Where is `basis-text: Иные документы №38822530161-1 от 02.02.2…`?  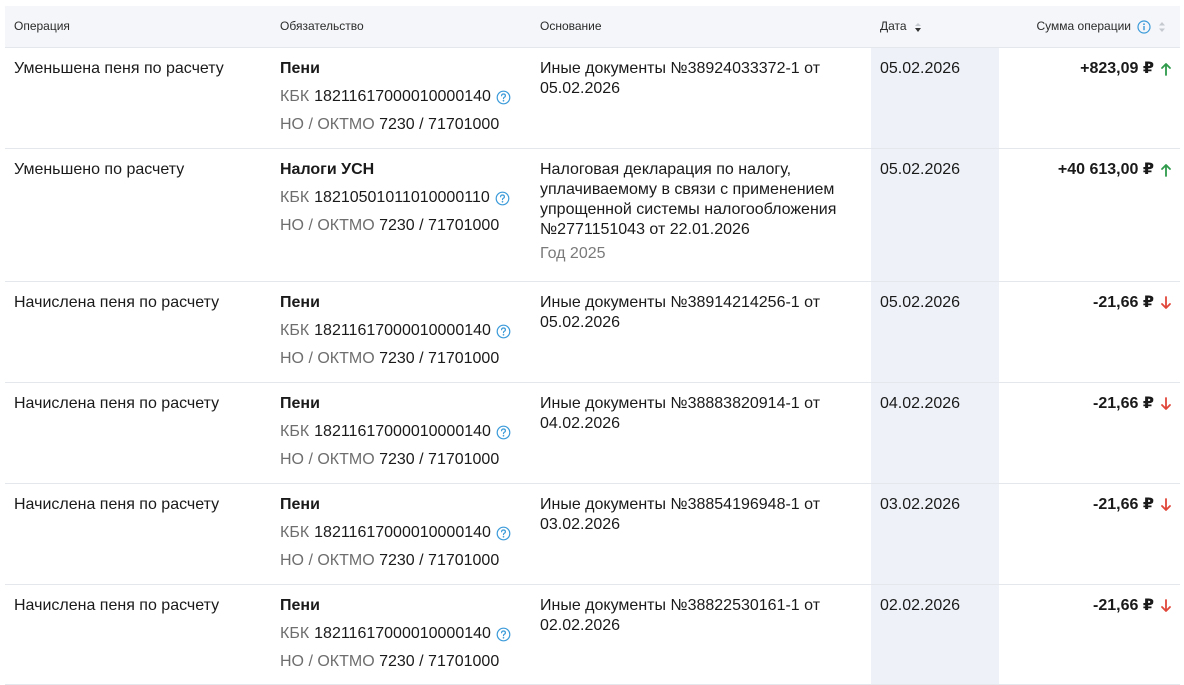
basis-text: Иные документы №38822530161-1 от 02.02.2… is located at coordinates (680, 615).